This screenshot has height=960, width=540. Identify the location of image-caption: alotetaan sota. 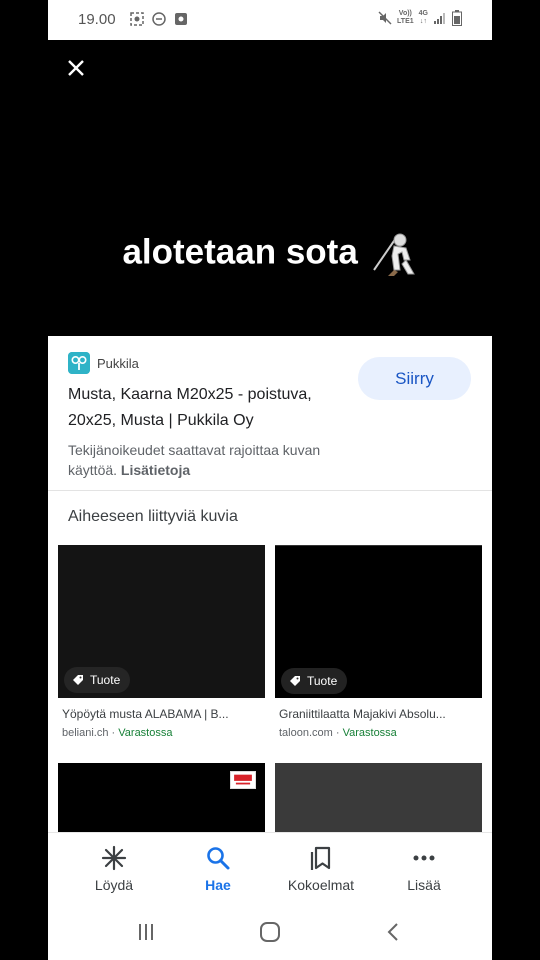
(270, 254).